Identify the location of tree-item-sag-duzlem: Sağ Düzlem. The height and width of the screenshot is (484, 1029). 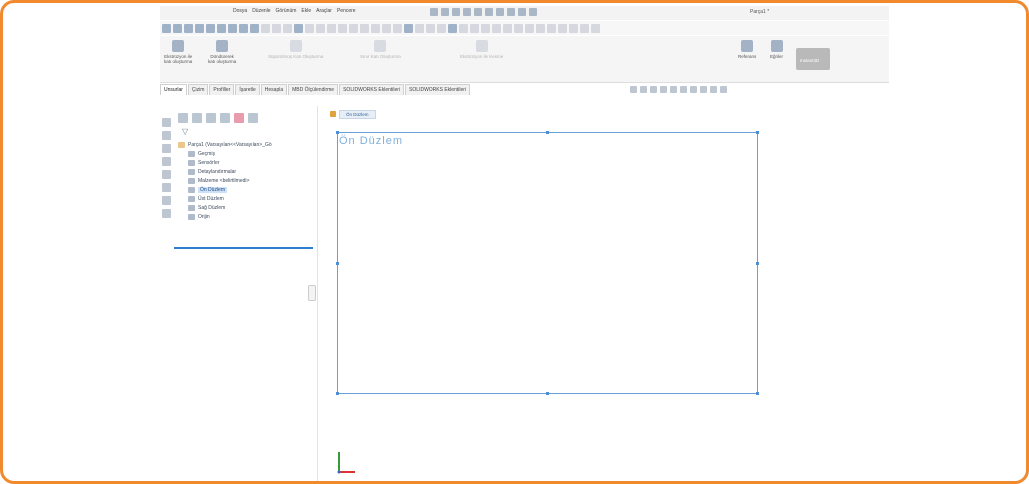
(244, 207).